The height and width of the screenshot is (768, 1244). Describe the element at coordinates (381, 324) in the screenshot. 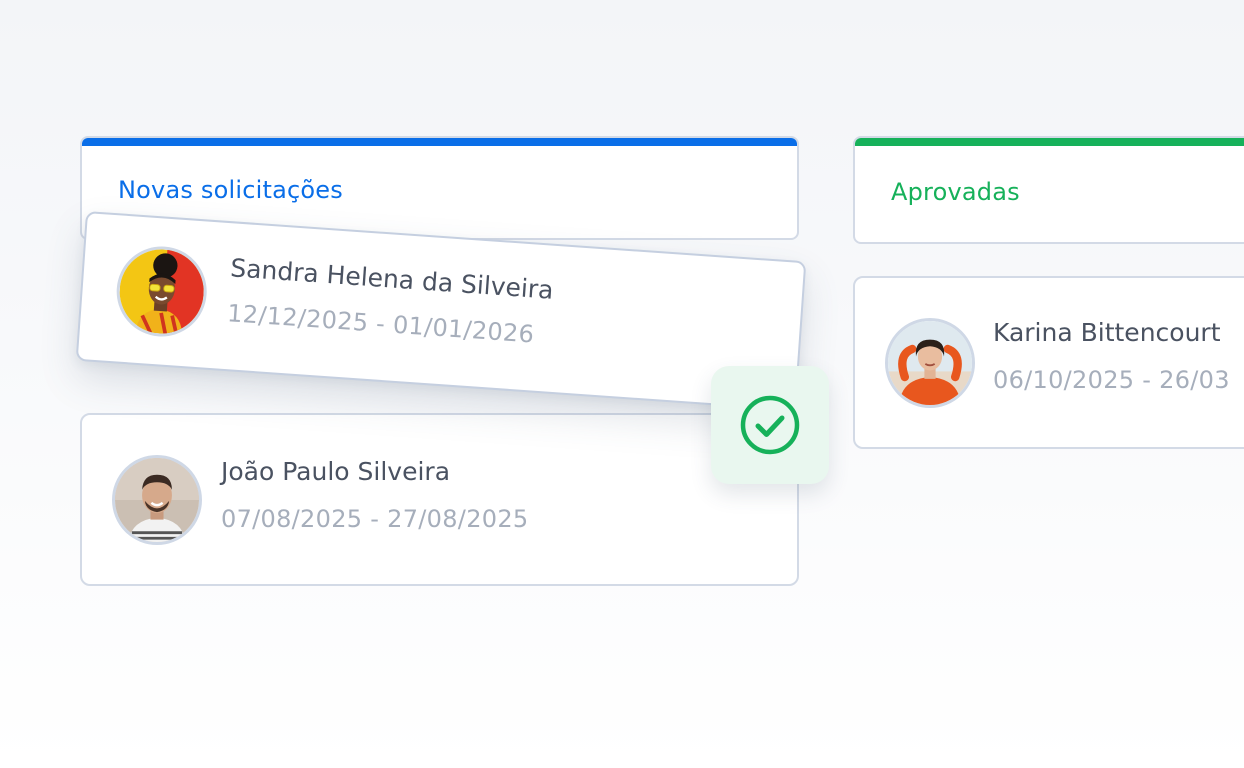

I see `request-dates: 12/12/2025 - 01/01/2026` at that location.